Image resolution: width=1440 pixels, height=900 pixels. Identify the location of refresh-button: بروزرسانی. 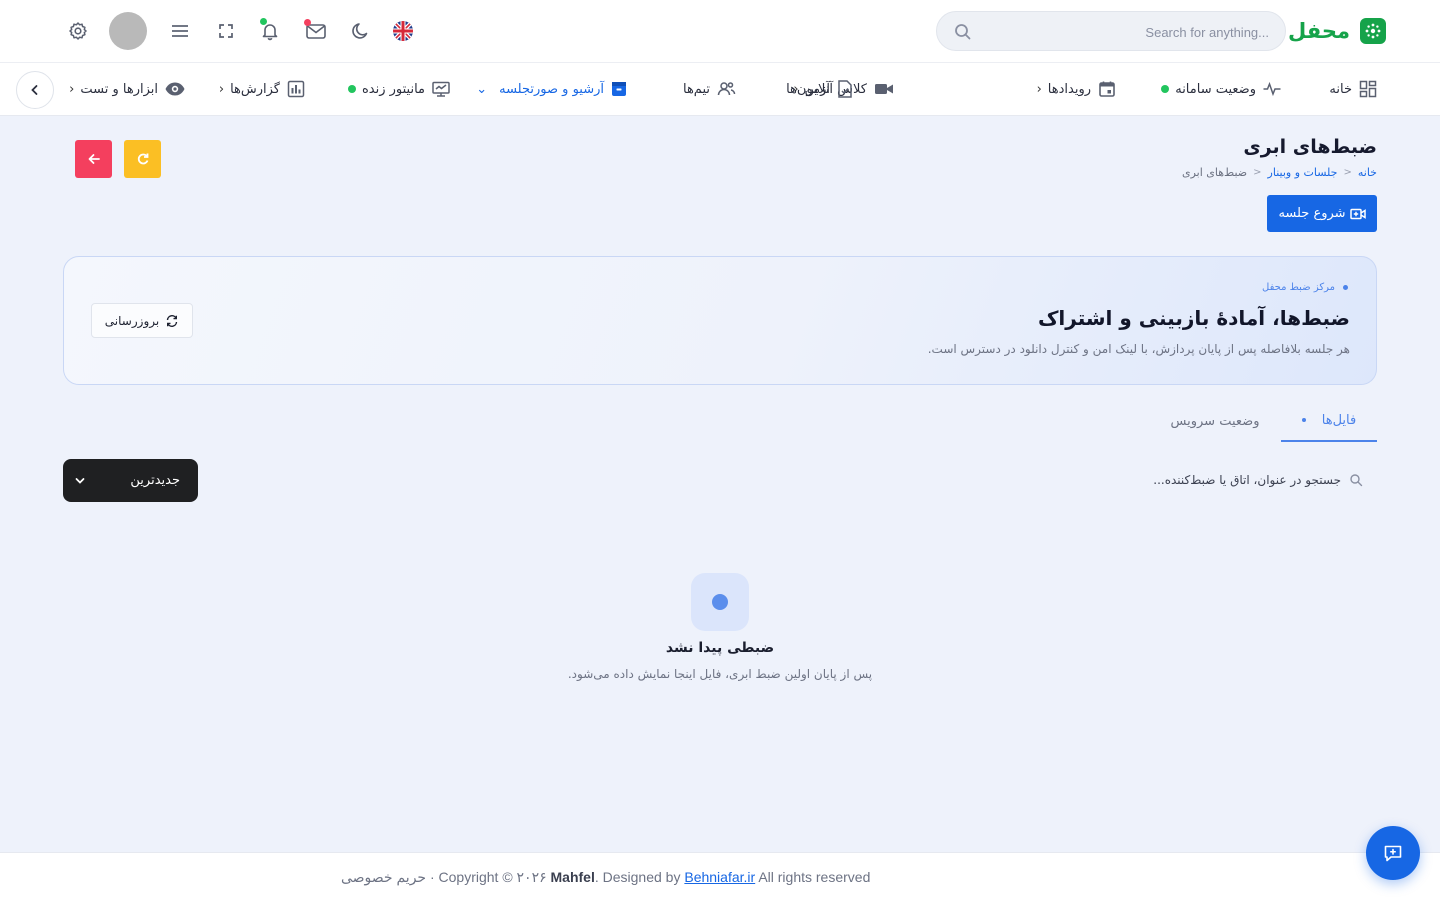
(142, 320).